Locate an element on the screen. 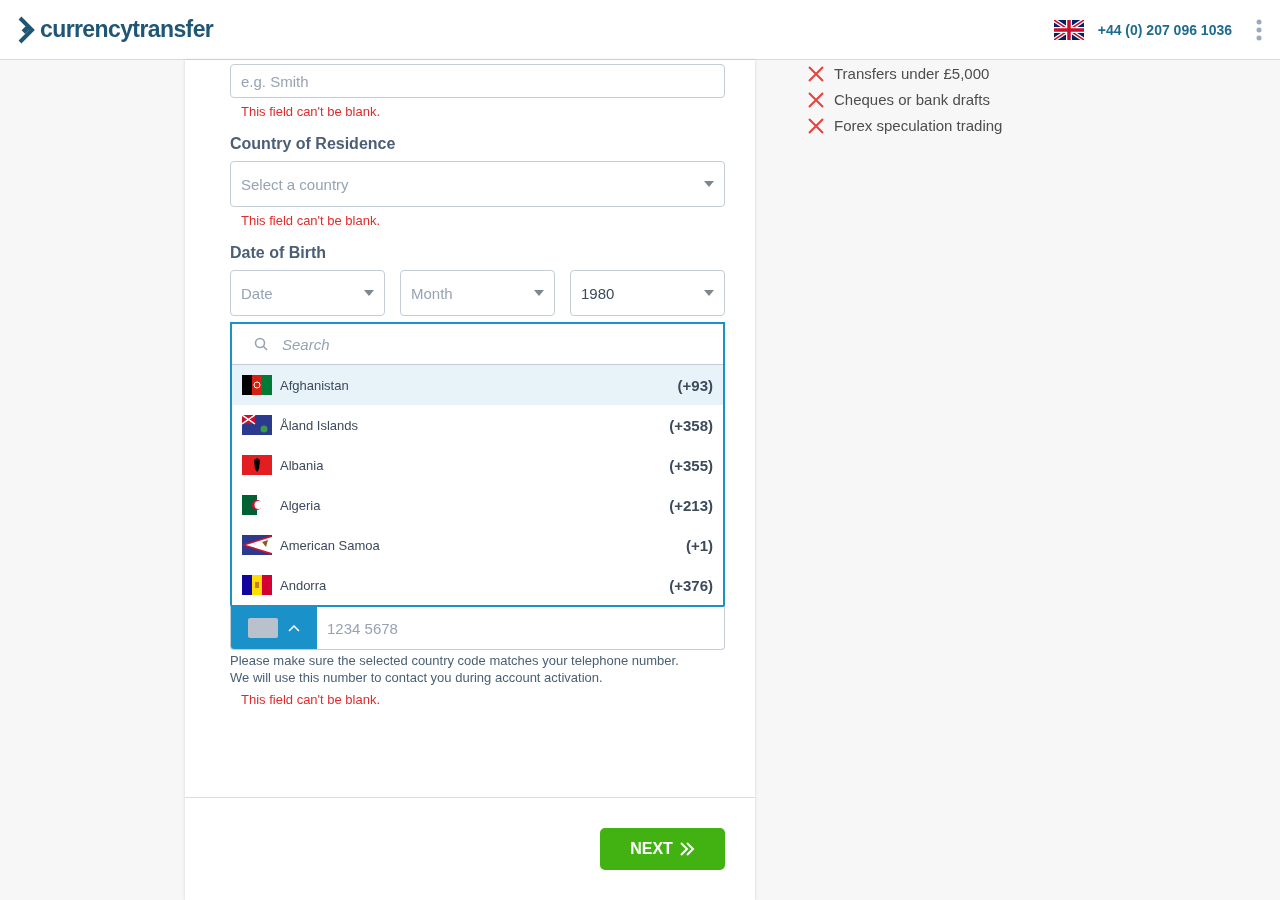  more-icon is located at coordinates (1259, 29).